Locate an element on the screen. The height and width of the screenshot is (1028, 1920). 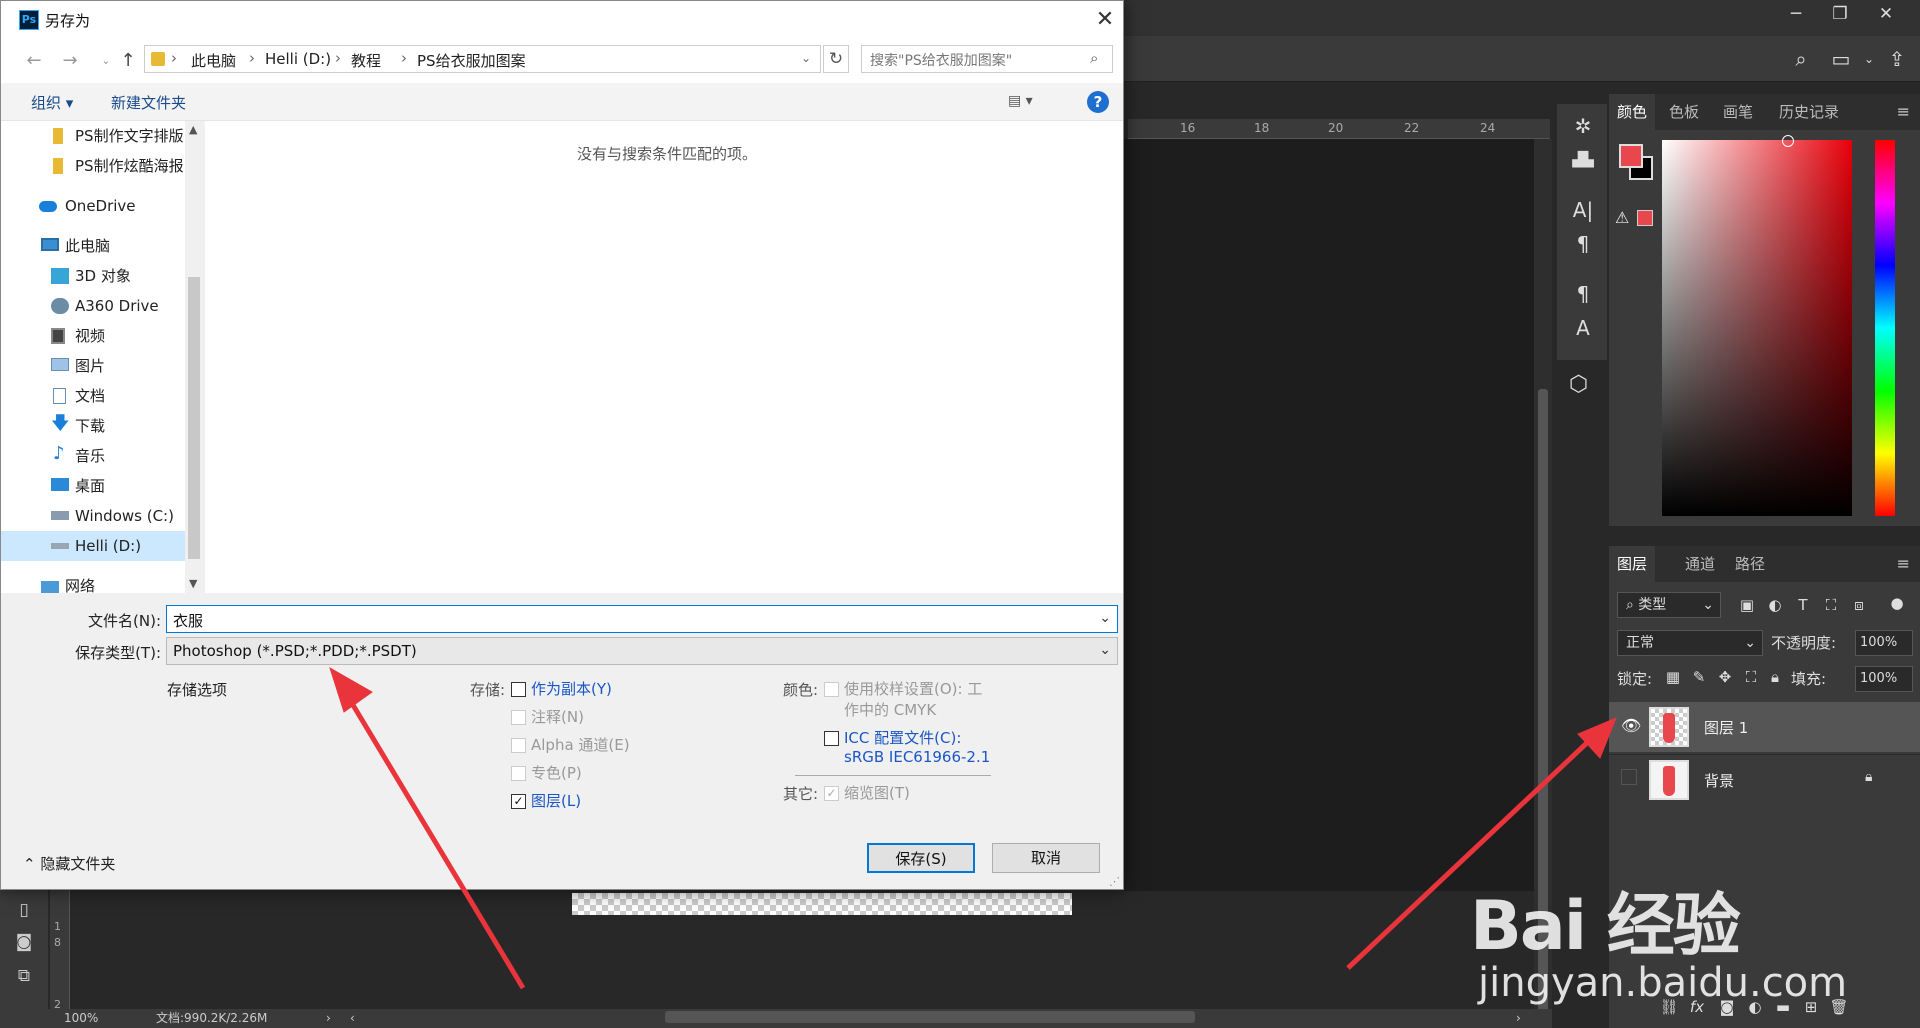
minimize-icon: ─ is located at coordinates (1796, 14).